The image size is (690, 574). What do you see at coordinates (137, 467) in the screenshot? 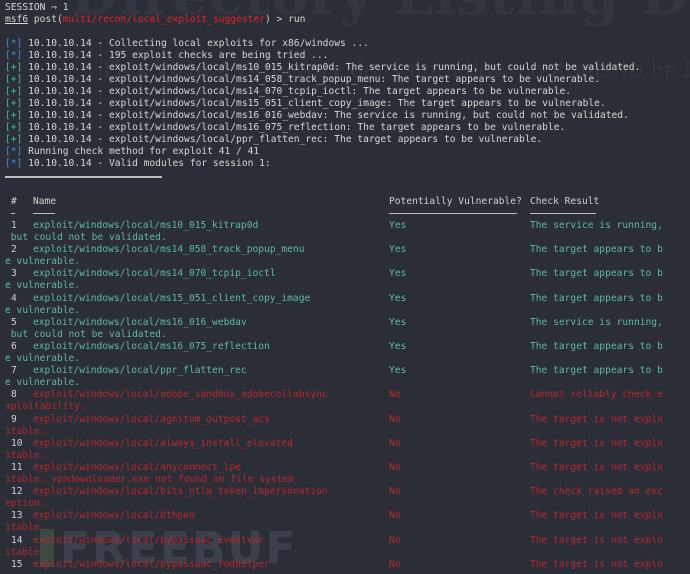
I see `row-module-name: exploit/windows/local/anyconnect_lpe` at bounding box center [137, 467].